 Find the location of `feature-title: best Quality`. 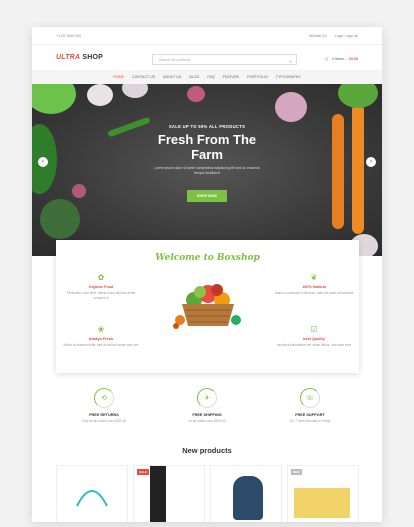

feature-title: best Quality is located at coordinates (314, 339).